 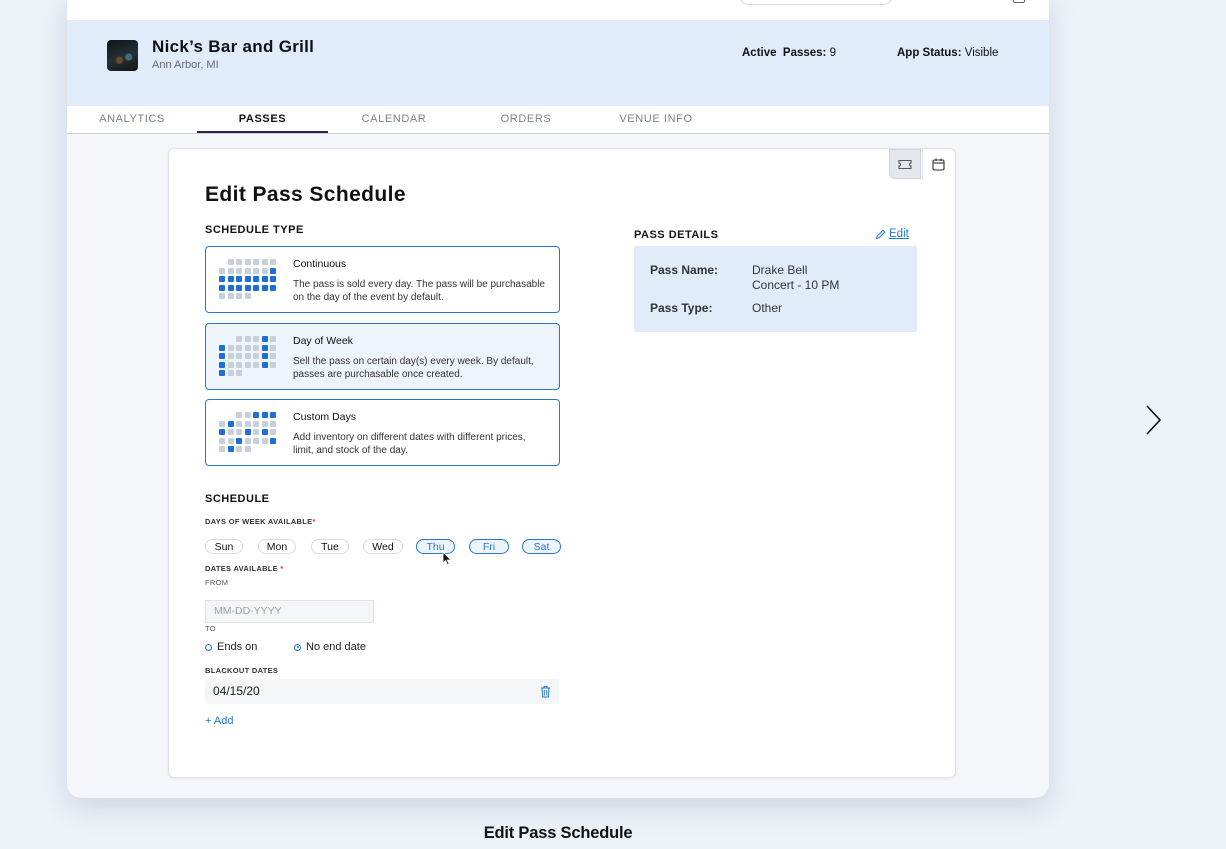 What do you see at coordinates (262, 119) in the screenshot?
I see `tab-passes: PASSES` at bounding box center [262, 119].